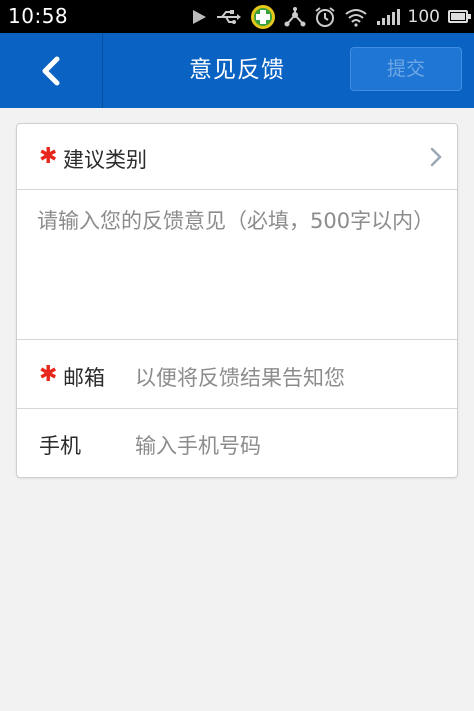  I want to click on status-bar: 10:58 100, so click(237, 16).